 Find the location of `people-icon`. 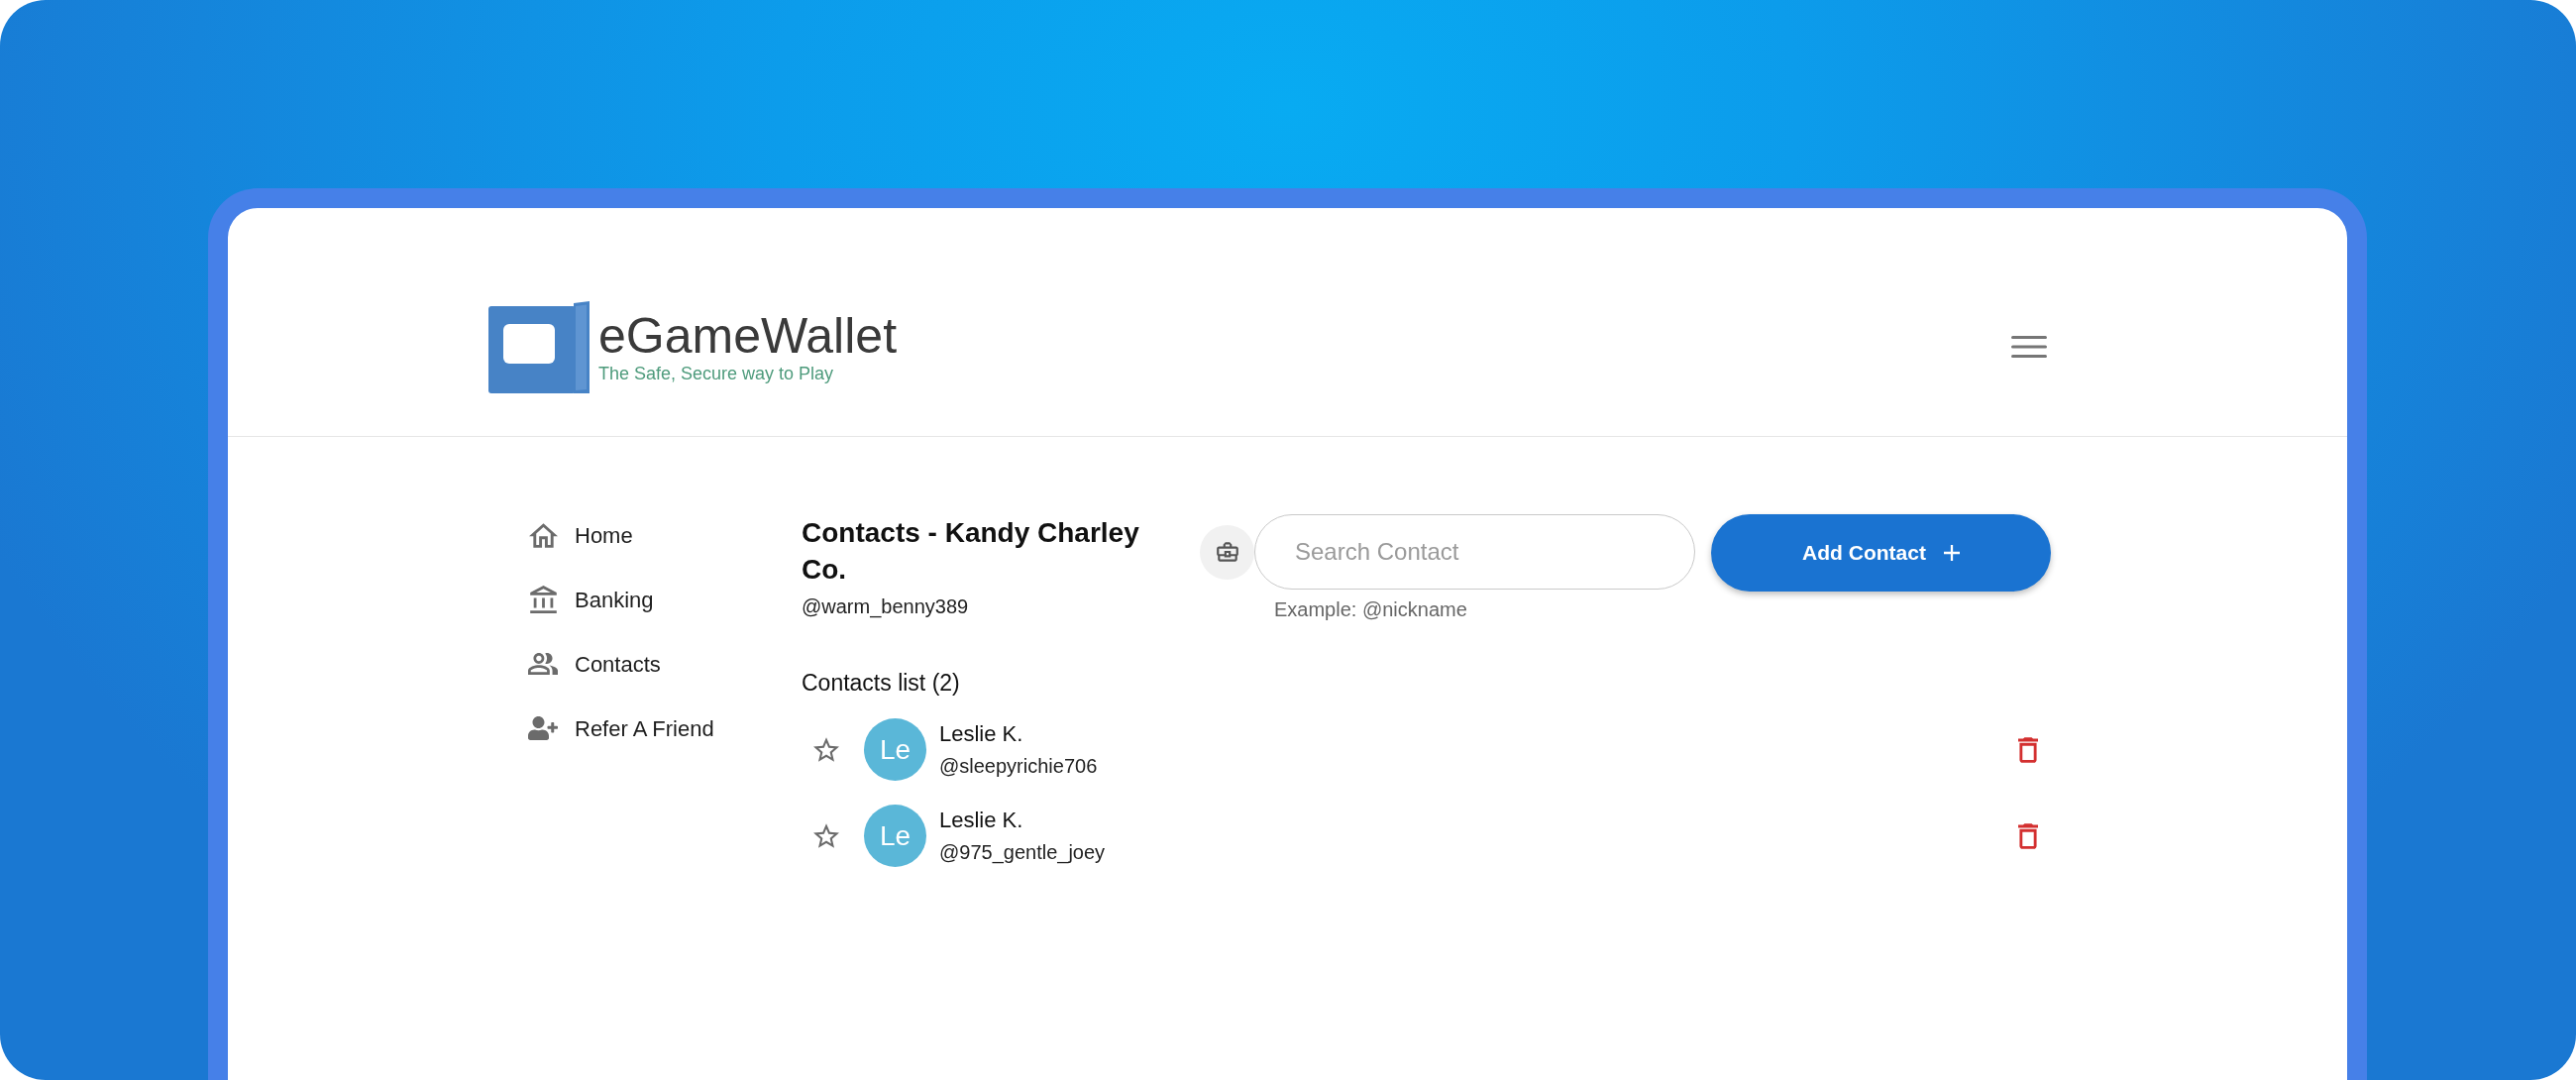

people-icon is located at coordinates (543, 664).